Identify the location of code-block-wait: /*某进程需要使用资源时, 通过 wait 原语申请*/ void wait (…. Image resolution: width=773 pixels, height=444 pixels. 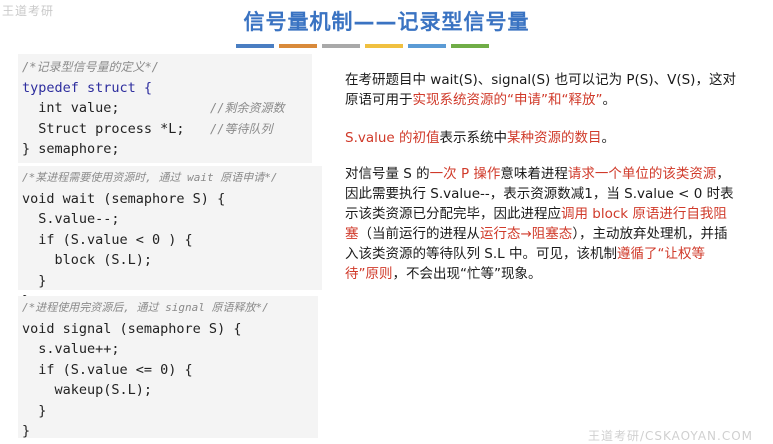
(170, 237).